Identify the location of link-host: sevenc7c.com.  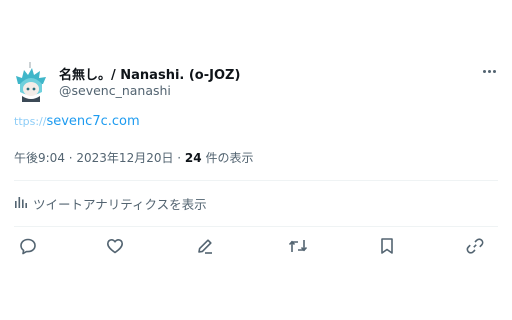
(93, 121).